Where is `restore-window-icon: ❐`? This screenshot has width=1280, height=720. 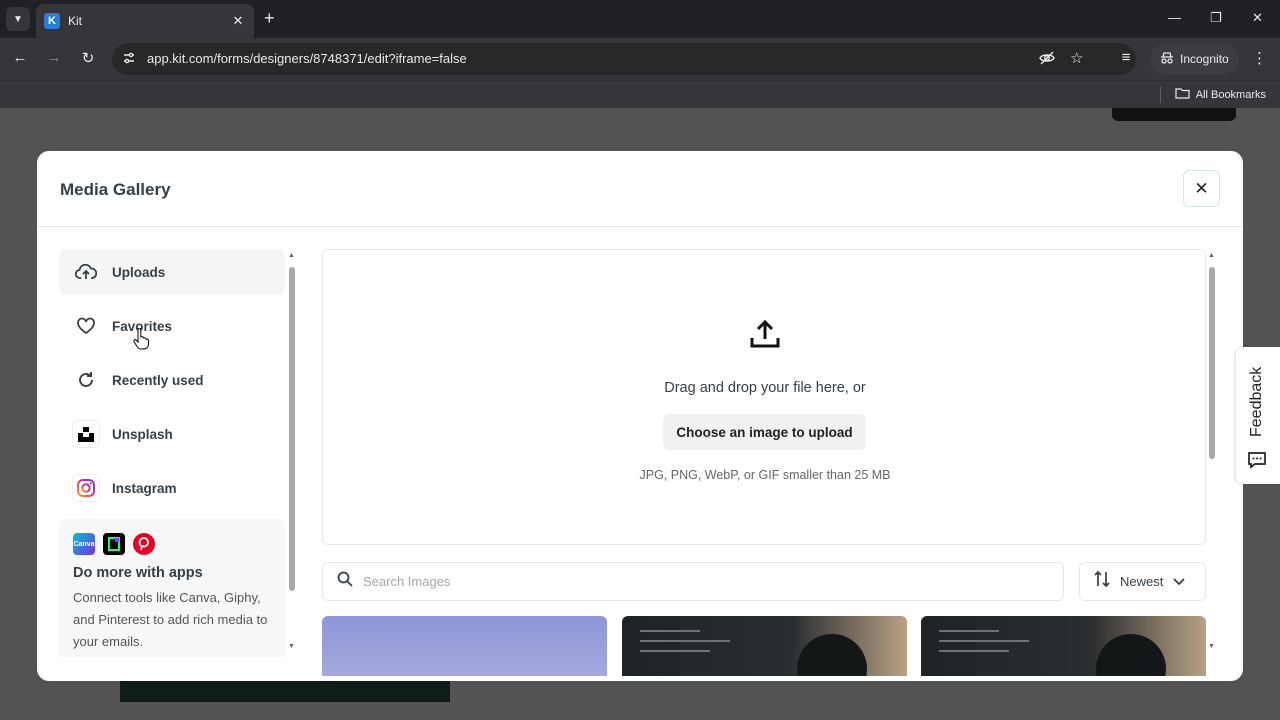
restore-window-icon: ❐ is located at coordinates (1216, 18).